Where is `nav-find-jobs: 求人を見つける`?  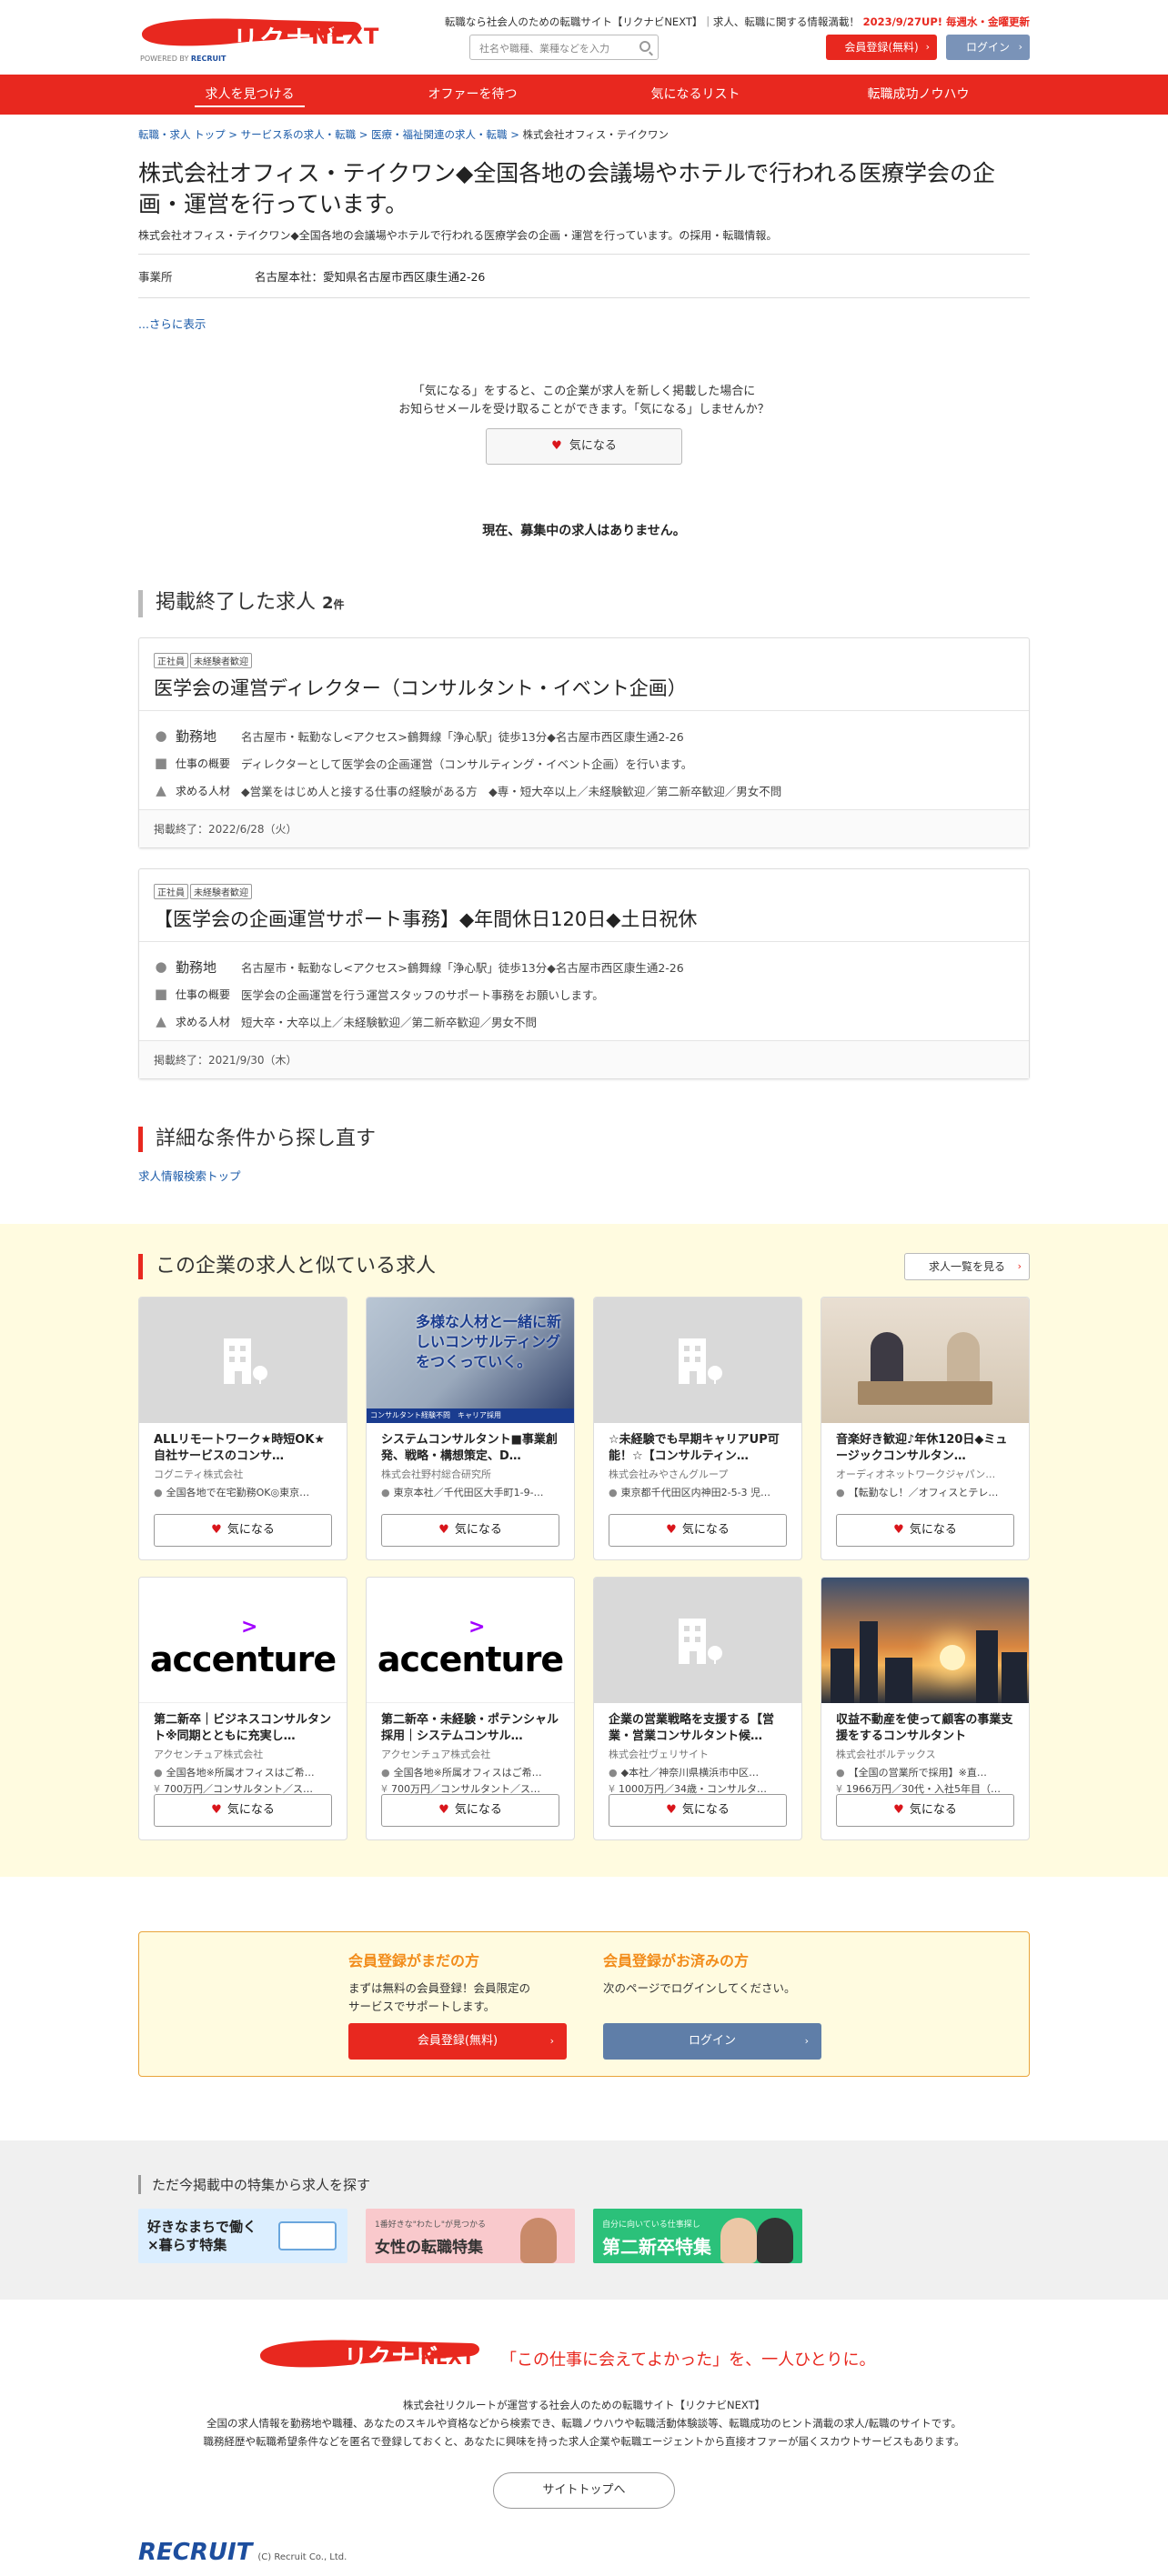
nav-find-jobs: 求人を見つける is located at coordinates (250, 95).